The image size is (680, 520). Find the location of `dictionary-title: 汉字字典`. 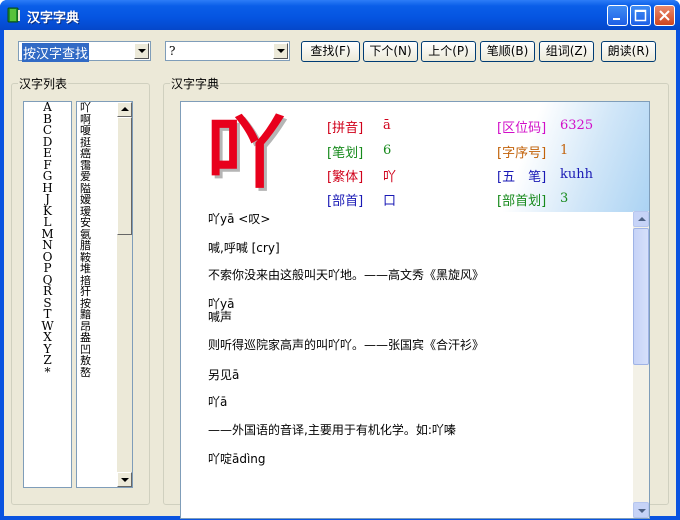

dictionary-title: 汉字字典 is located at coordinates (195, 84).